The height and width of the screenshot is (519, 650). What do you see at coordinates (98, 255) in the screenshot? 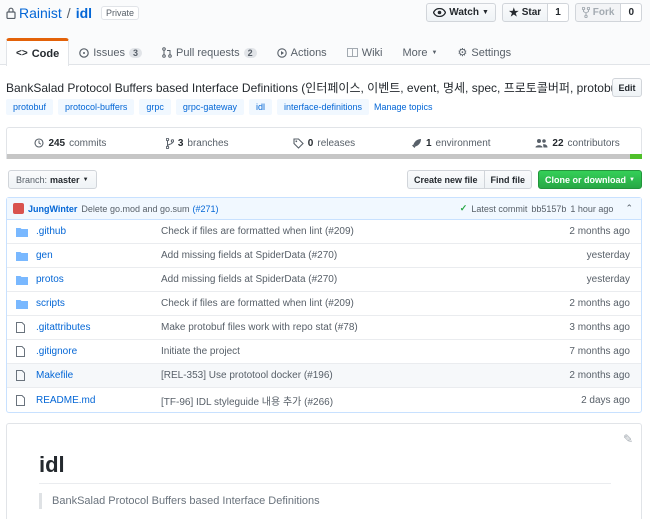
I see `file-name-link: gen` at bounding box center [98, 255].